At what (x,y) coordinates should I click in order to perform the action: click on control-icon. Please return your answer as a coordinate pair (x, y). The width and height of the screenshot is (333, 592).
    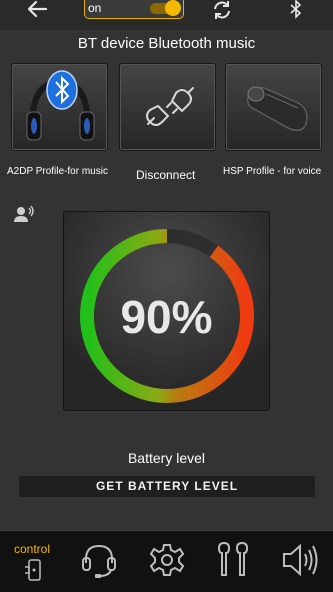
    Looking at the image, I should click on (33, 570).